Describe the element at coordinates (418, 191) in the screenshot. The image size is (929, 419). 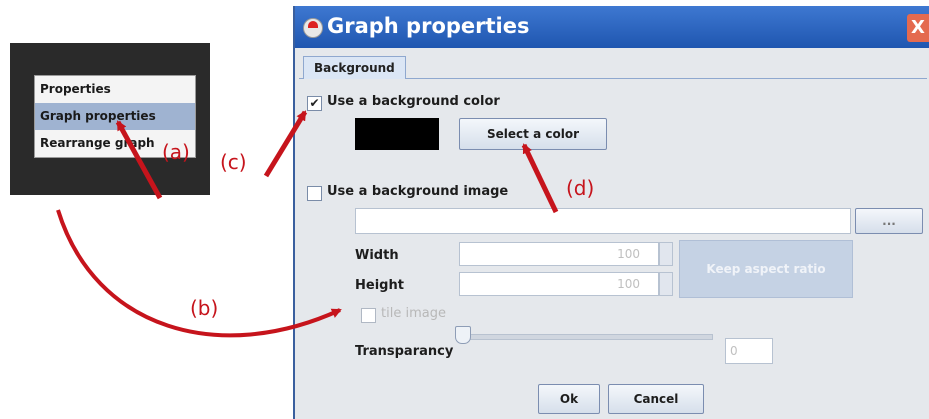
I see `use-bg-image-label: Use a background image` at that location.